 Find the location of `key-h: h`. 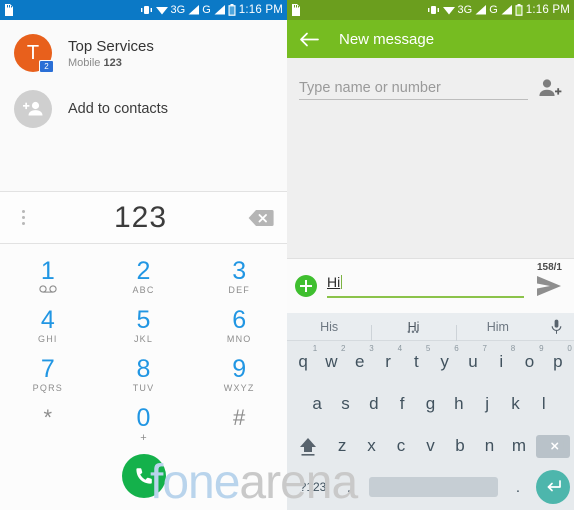

key-h: h is located at coordinates (459, 404).